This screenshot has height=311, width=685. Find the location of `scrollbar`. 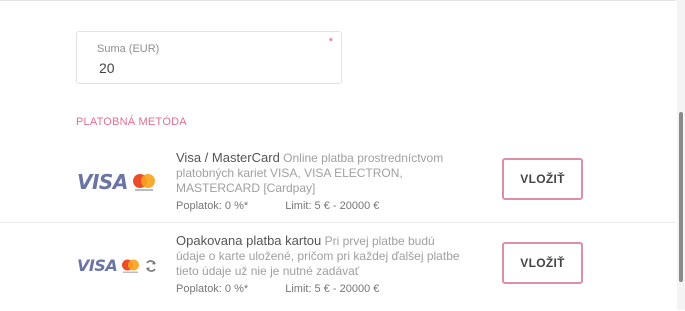

scrollbar is located at coordinates (681, 155).